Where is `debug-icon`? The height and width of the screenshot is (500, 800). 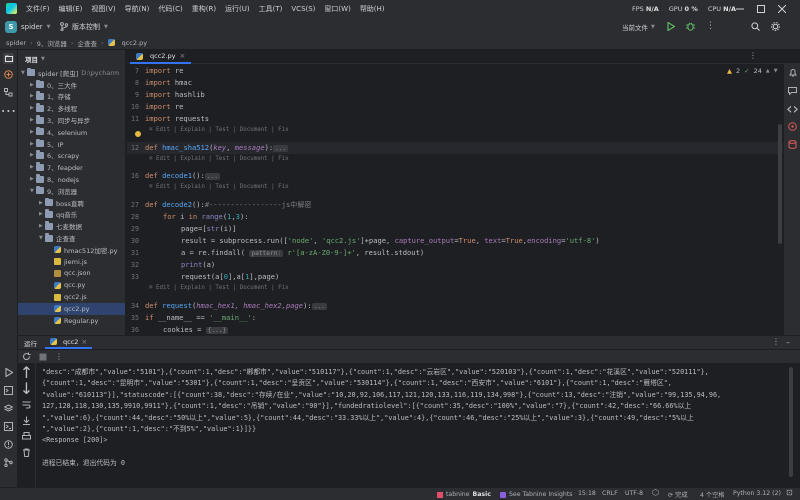
debug-icon is located at coordinates (690, 26).